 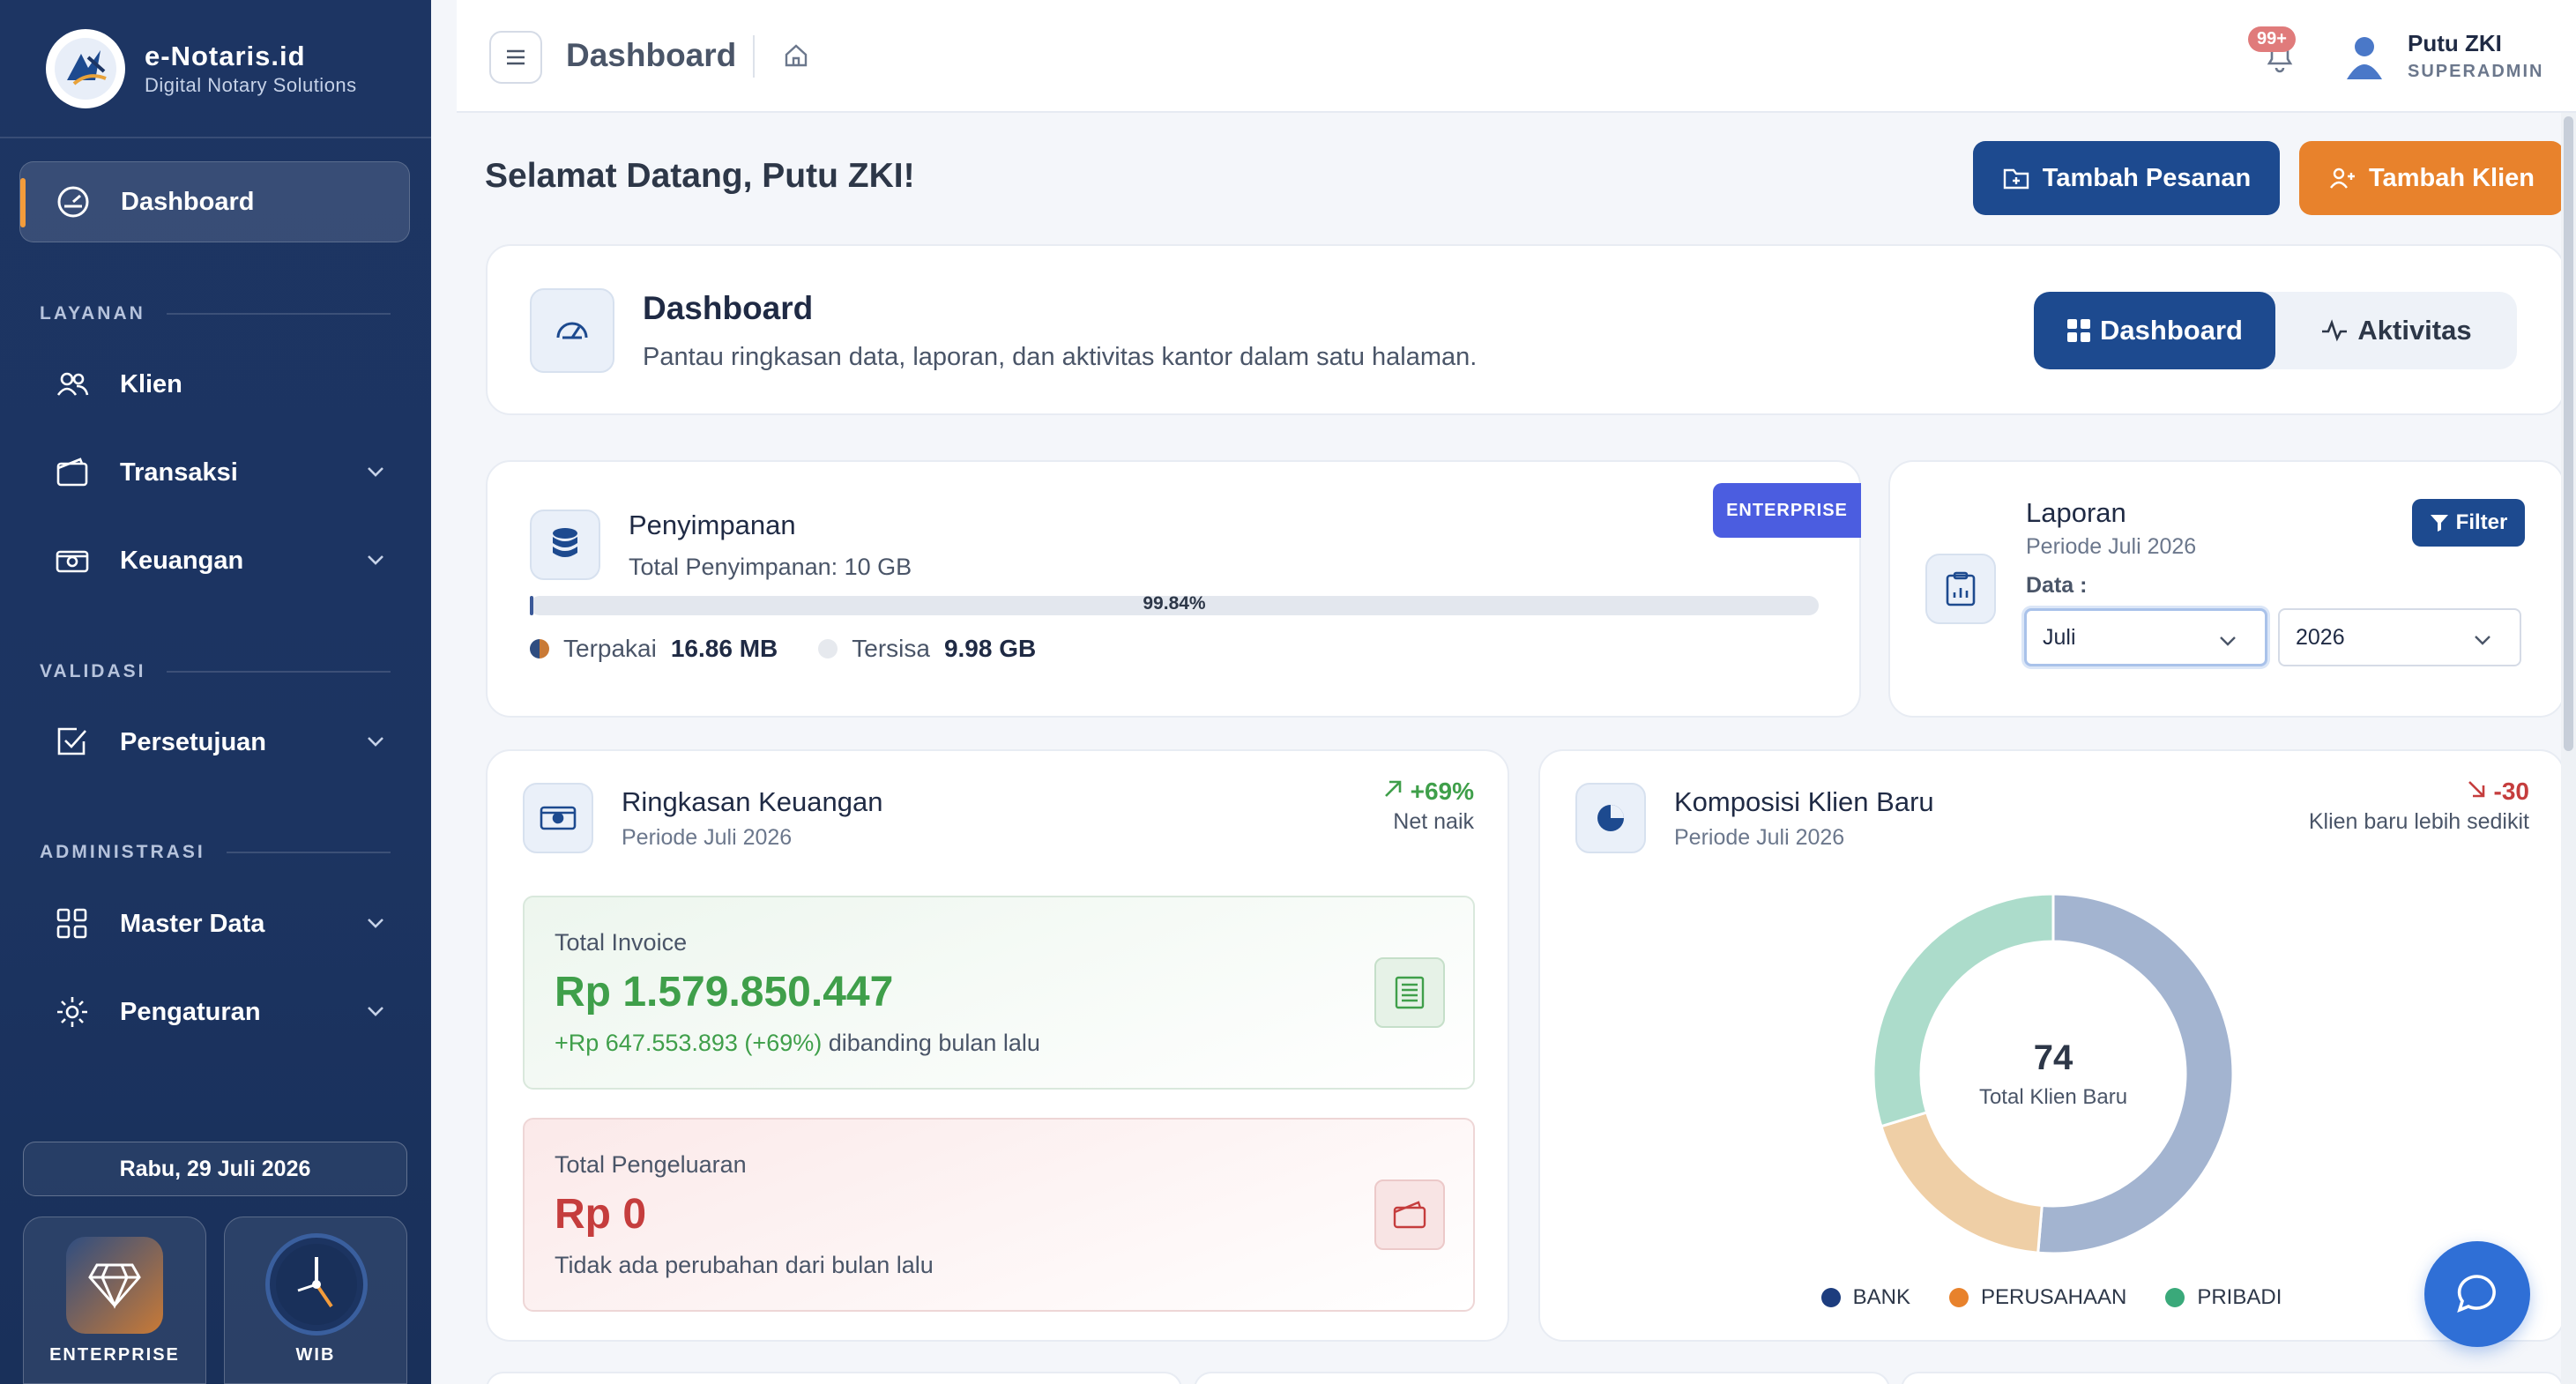 I want to click on total-clients-label: Total Klien Baru, so click(x=2053, y=1097).